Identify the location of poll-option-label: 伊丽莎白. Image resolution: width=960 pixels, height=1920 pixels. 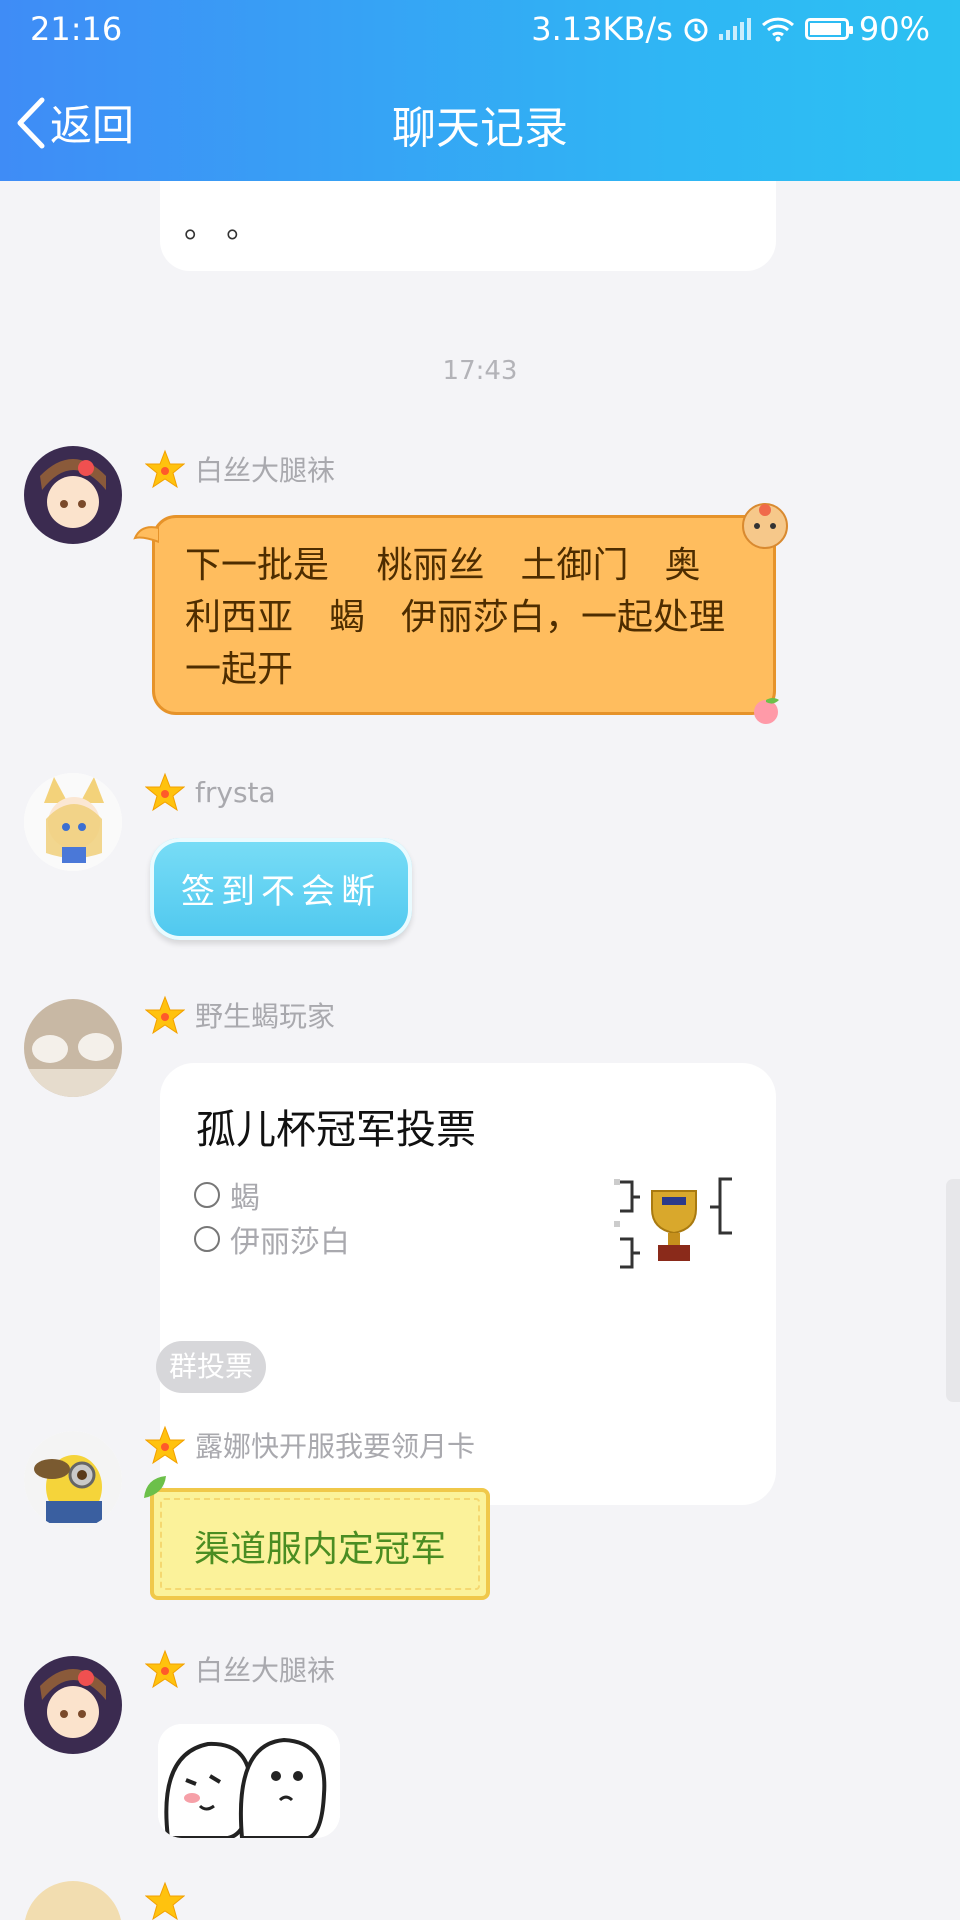
(290, 1242).